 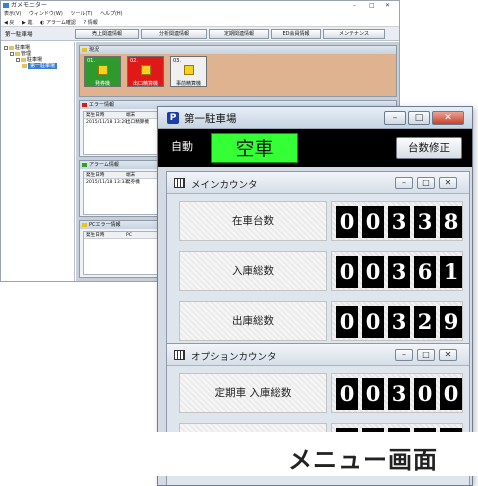 I want to click on status-bar: 自動 空車 台数修正, so click(x=315, y=148).